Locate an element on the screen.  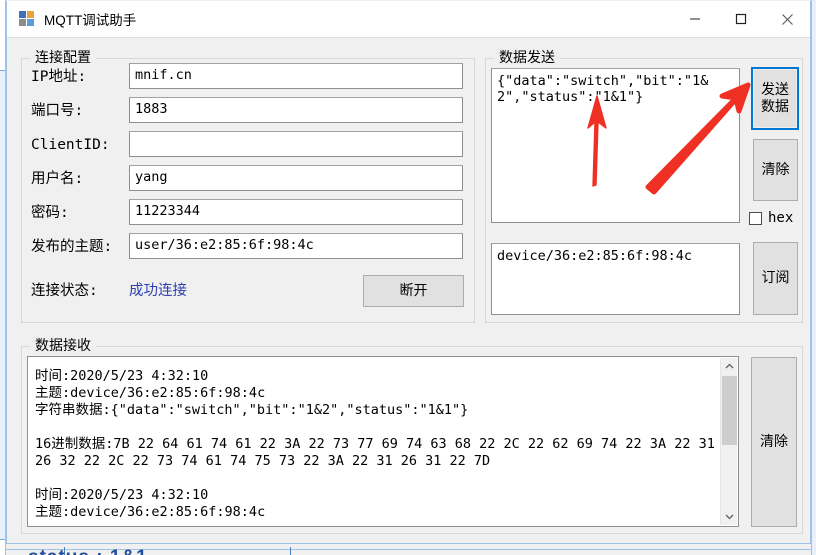
disconnect-button-label: 断开 is located at coordinates (413, 290).